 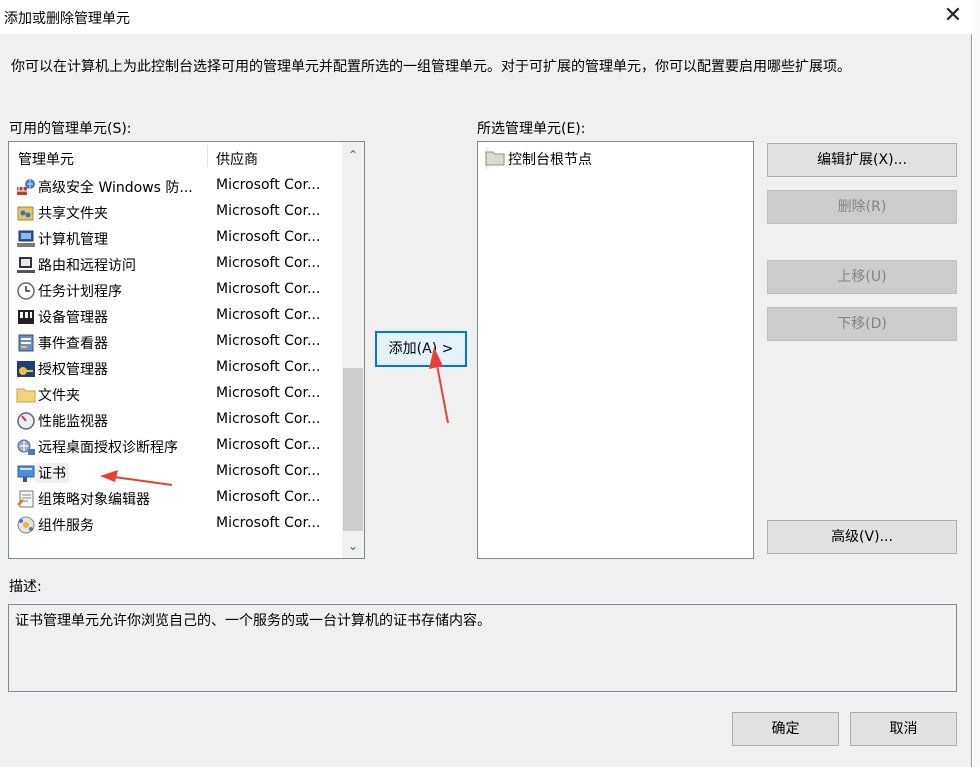 What do you see at coordinates (73, 214) in the screenshot?
I see `snapin-name: 共享文件夹` at bounding box center [73, 214].